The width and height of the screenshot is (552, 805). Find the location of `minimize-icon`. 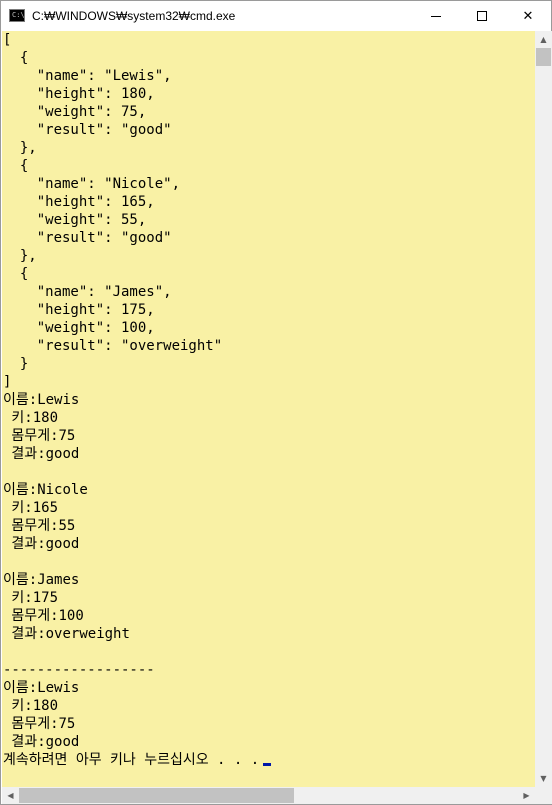

minimize-icon is located at coordinates (436, 16).